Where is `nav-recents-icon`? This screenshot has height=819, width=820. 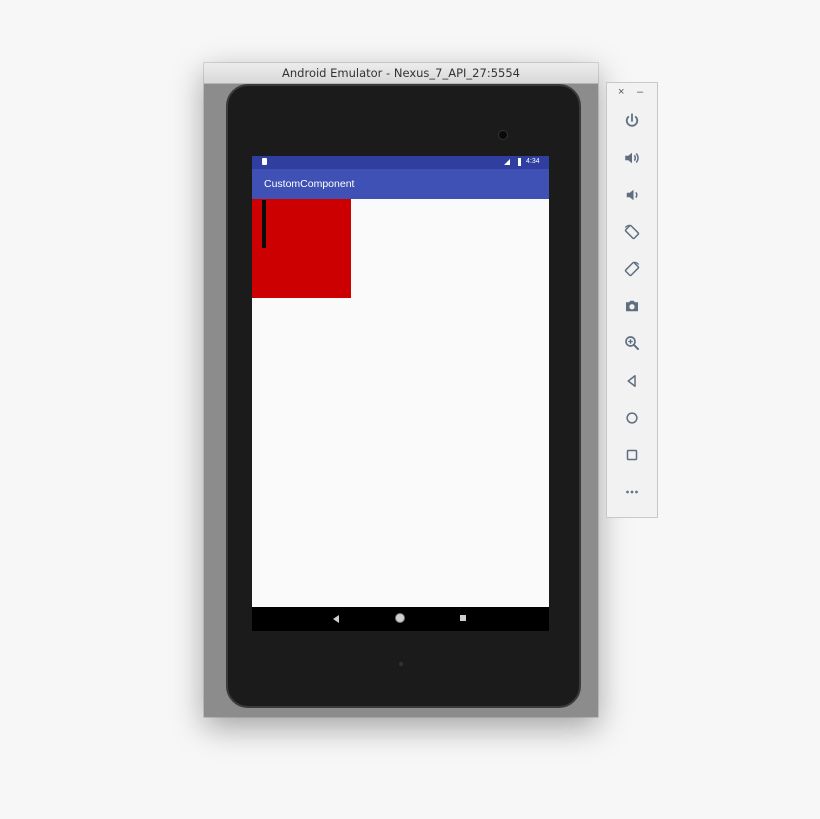
nav-recents-icon is located at coordinates (463, 618).